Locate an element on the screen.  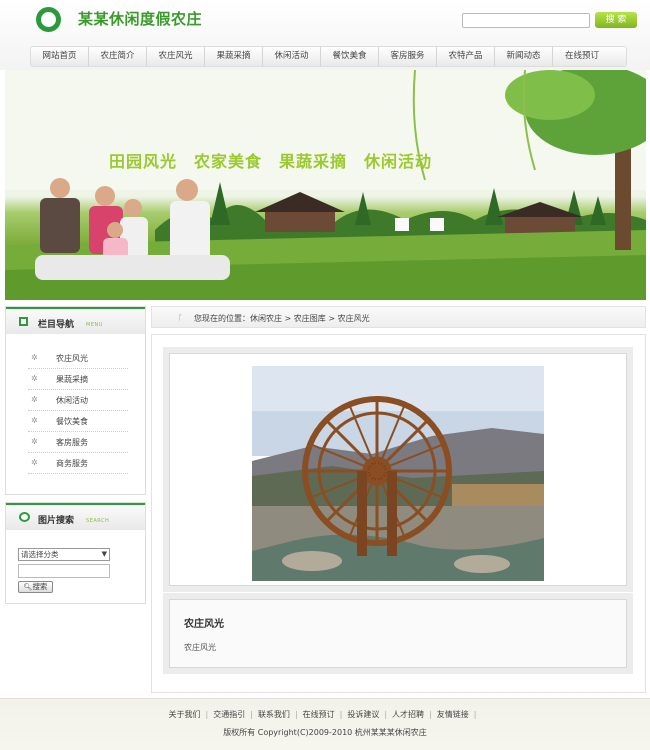
footer-link-booking: 在线预订 is located at coordinates (319, 714).